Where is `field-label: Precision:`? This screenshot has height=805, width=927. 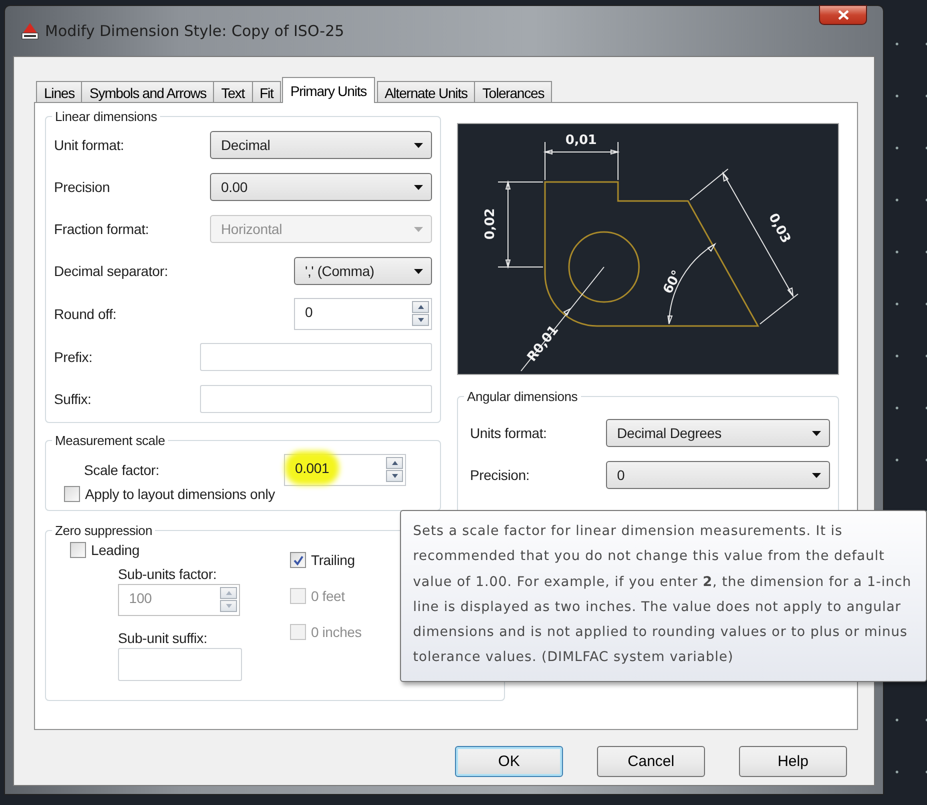 field-label: Precision: is located at coordinates (500, 475).